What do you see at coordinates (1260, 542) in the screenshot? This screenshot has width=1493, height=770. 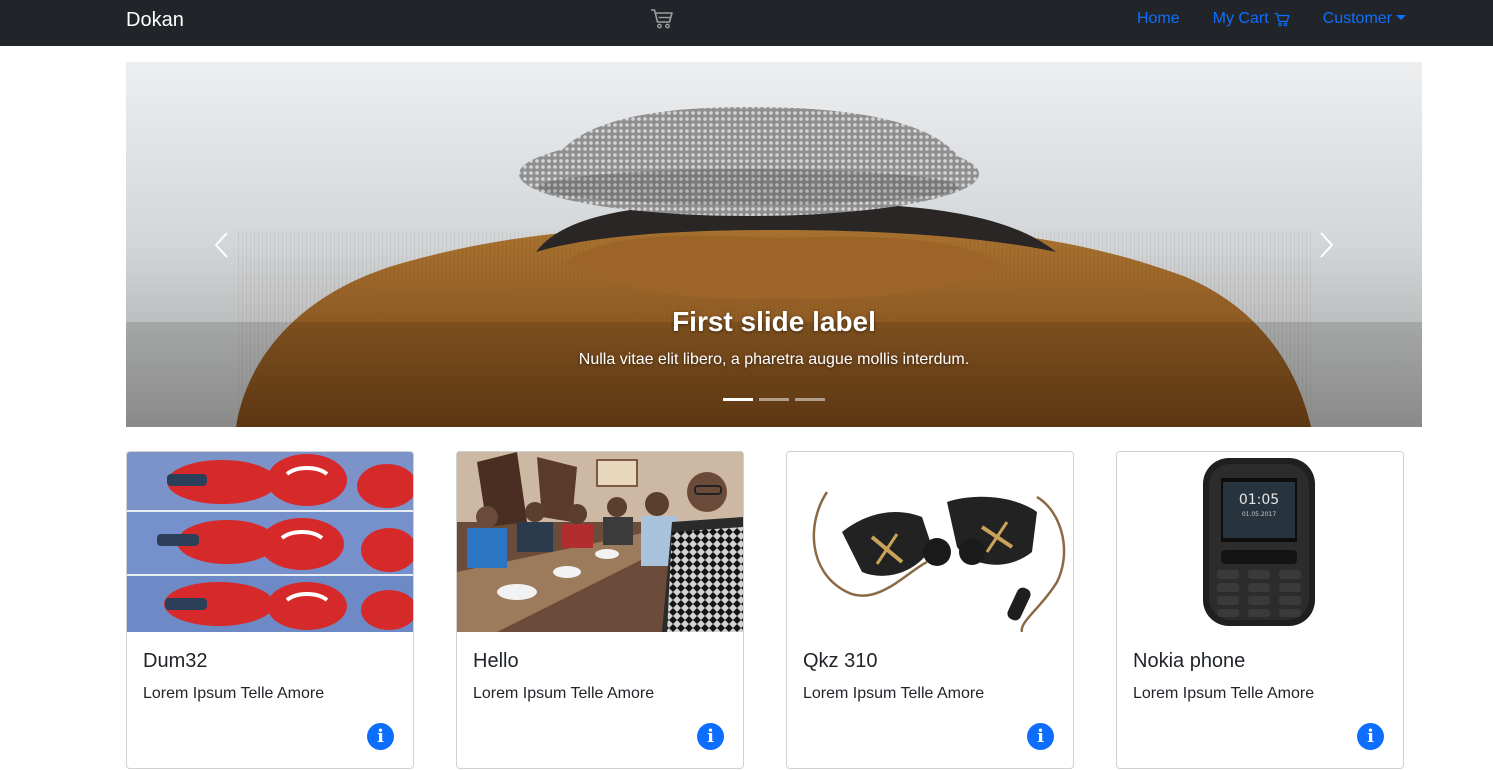 I see `nokia-phone-image: 01:05 01.05.2017` at bounding box center [1260, 542].